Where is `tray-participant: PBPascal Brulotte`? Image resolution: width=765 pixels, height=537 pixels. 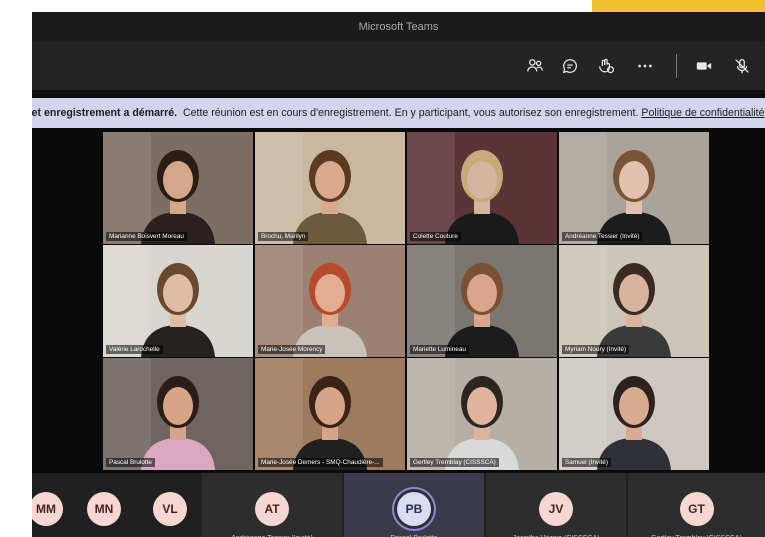
tray-participant: PBPascal Brulotte is located at coordinates (414, 505).